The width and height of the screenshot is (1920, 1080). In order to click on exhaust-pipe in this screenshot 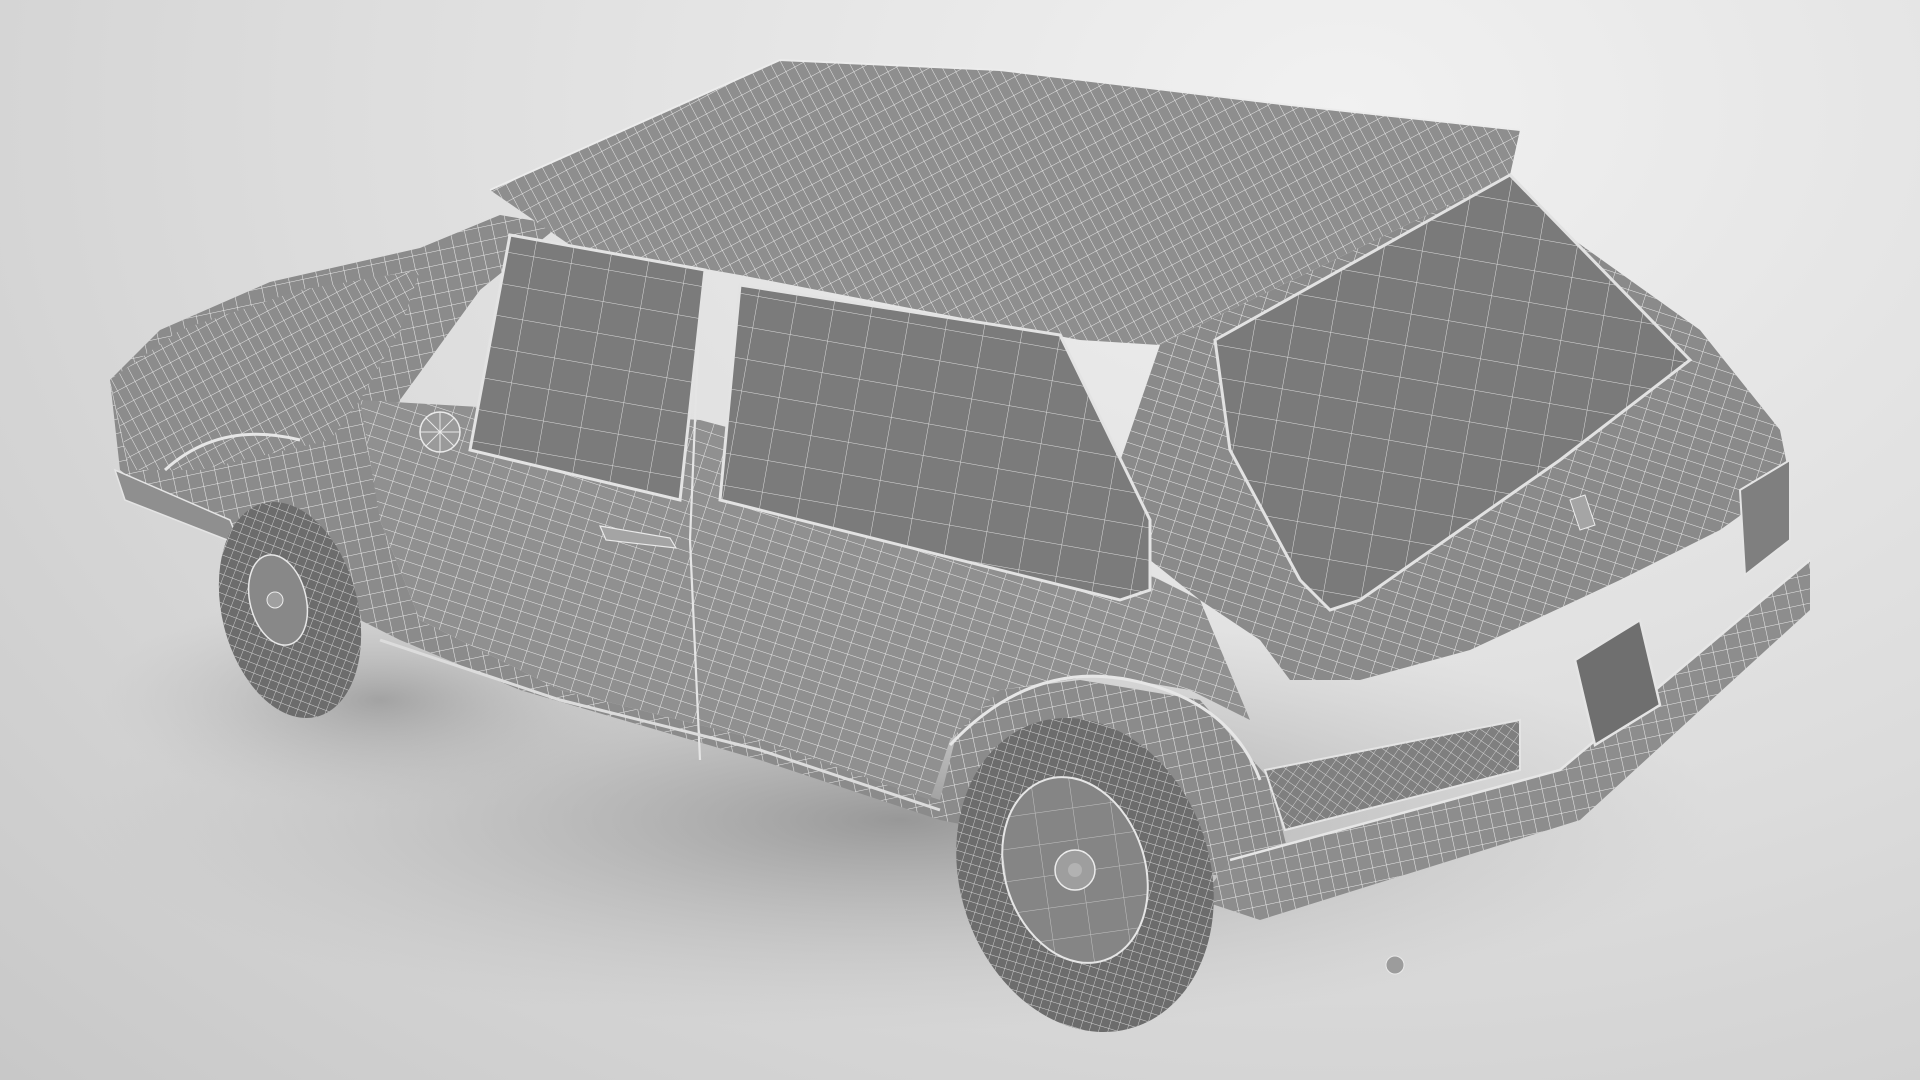, I will do `click(1395, 965)`.